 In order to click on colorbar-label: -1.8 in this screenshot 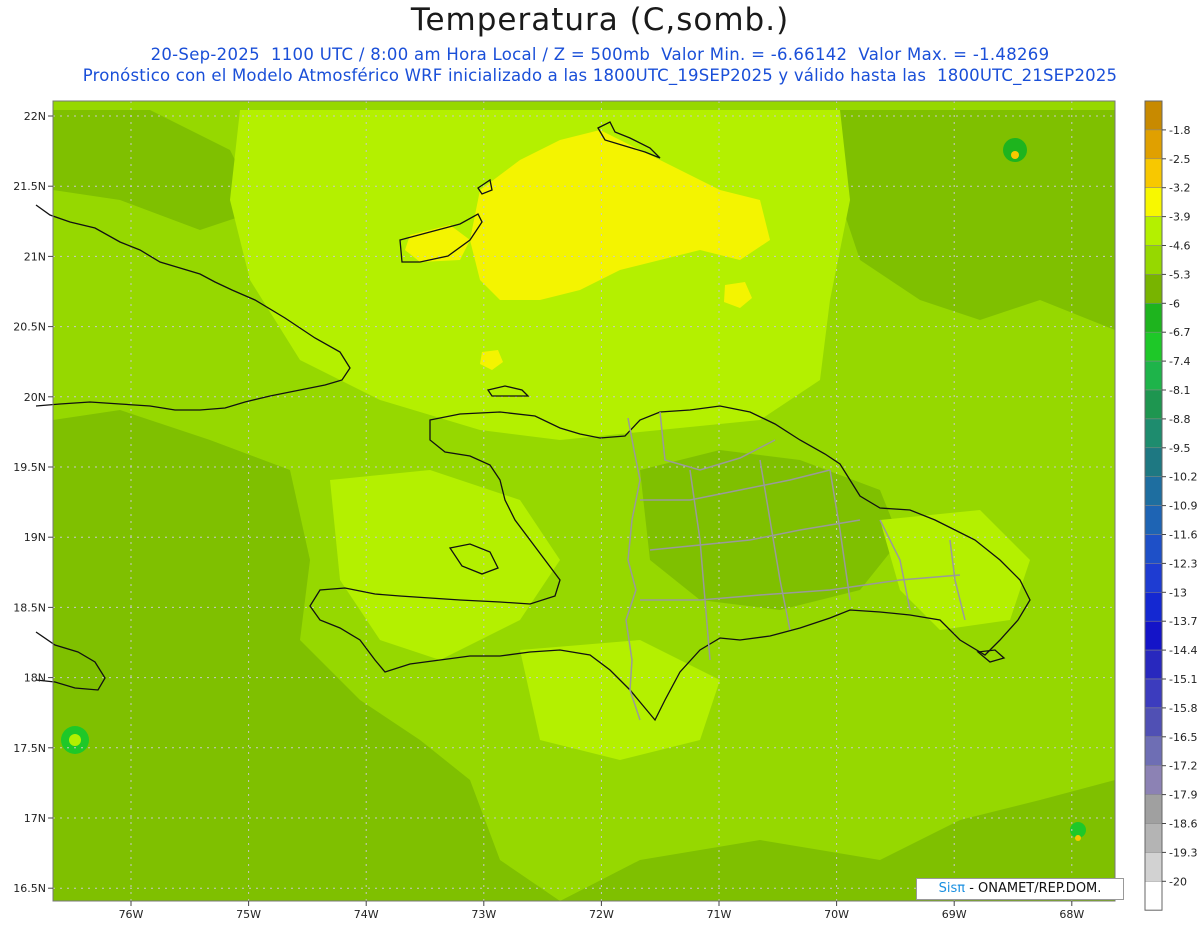, I will do `click(1179, 130)`.